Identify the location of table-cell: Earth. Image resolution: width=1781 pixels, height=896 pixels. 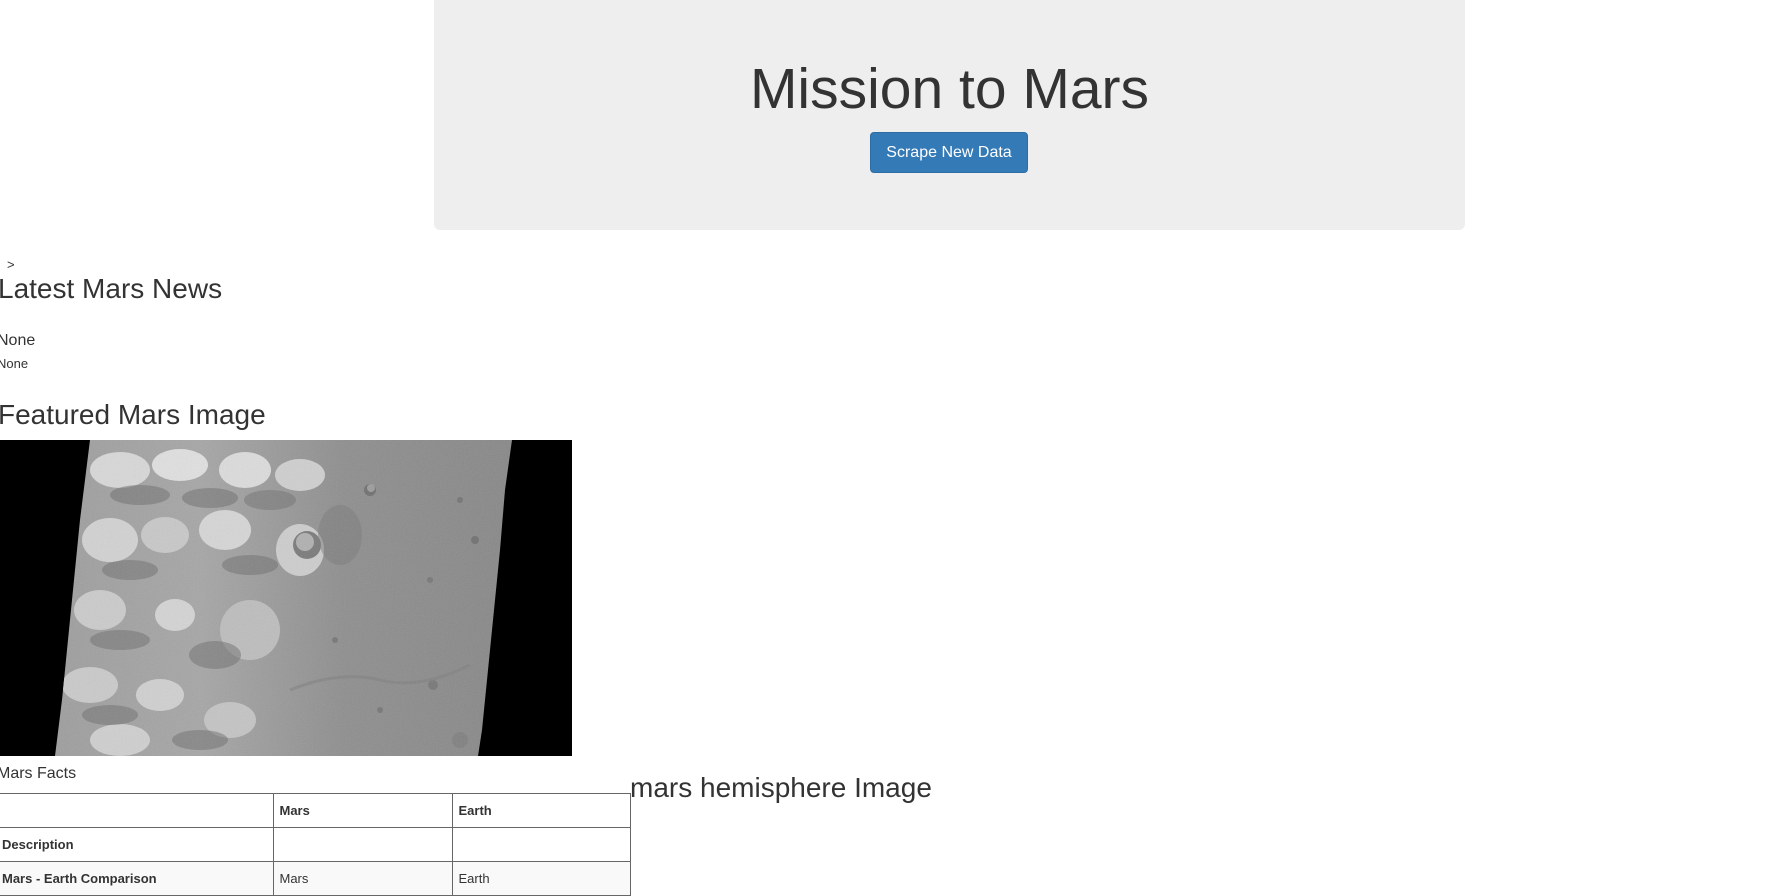
(541, 878).